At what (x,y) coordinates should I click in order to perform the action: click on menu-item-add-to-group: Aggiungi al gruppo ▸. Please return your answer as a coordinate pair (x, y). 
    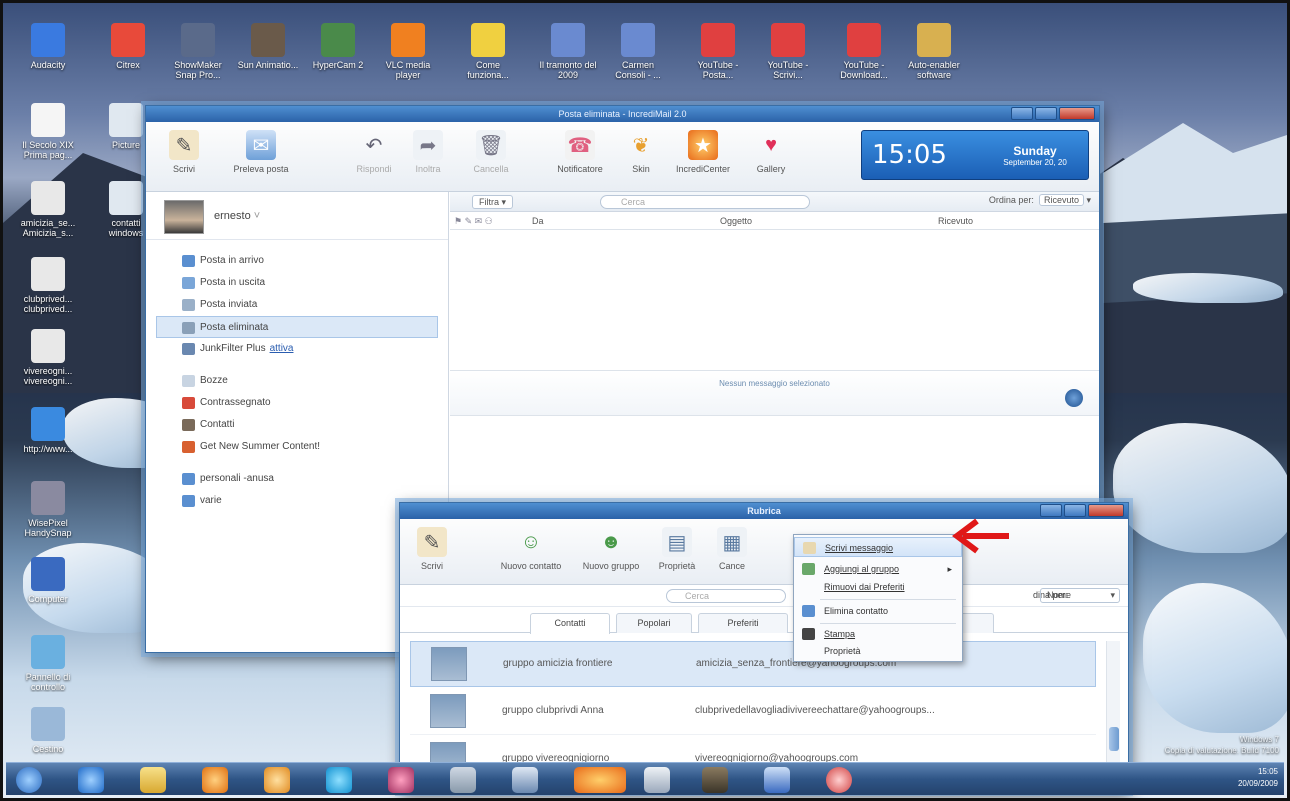
    Looking at the image, I should click on (878, 569).